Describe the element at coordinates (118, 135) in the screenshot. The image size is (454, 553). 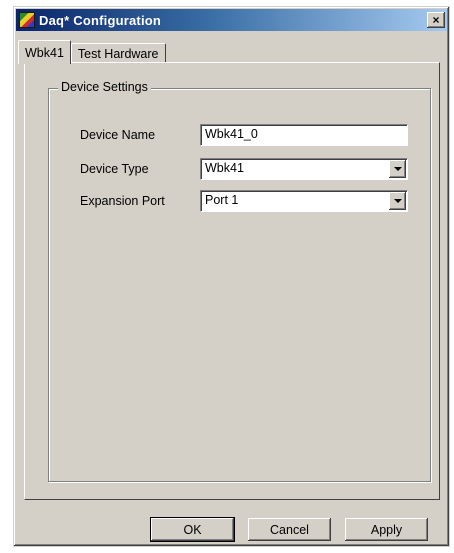
I see `device-name-label: Device Name` at that location.